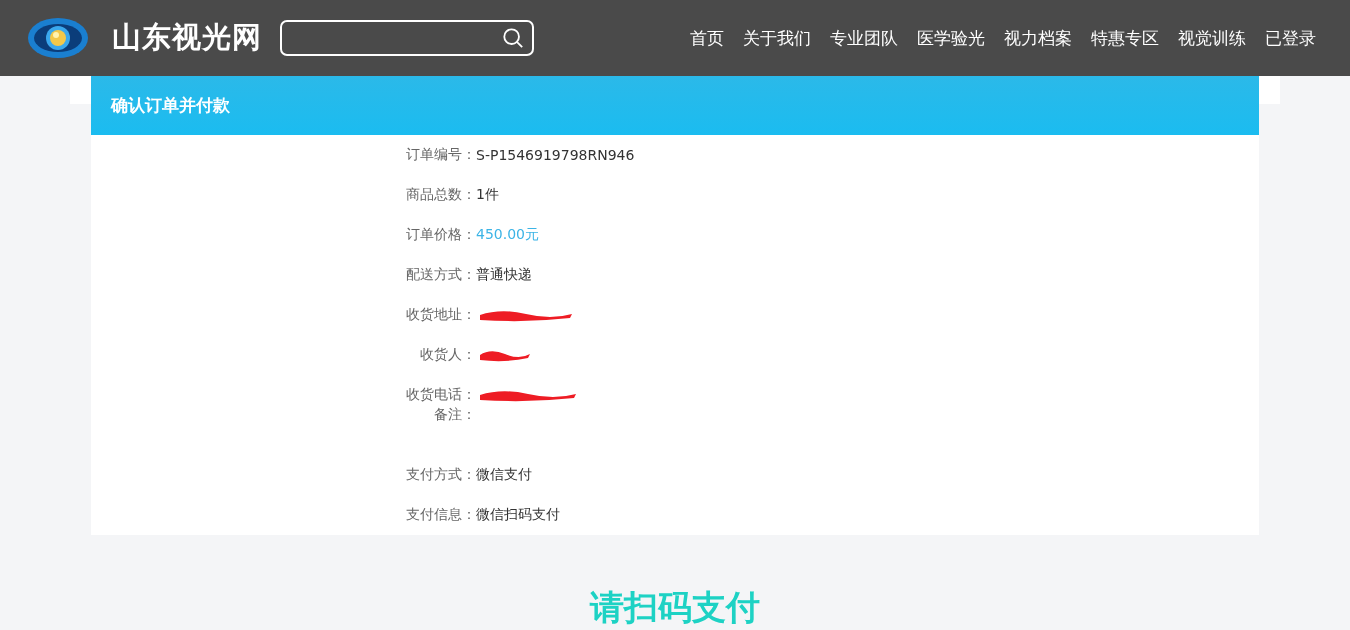 This screenshot has width=1350, height=630. Describe the element at coordinates (170, 105) in the screenshot. I see `card-title: 确认订单并付款` at that location.